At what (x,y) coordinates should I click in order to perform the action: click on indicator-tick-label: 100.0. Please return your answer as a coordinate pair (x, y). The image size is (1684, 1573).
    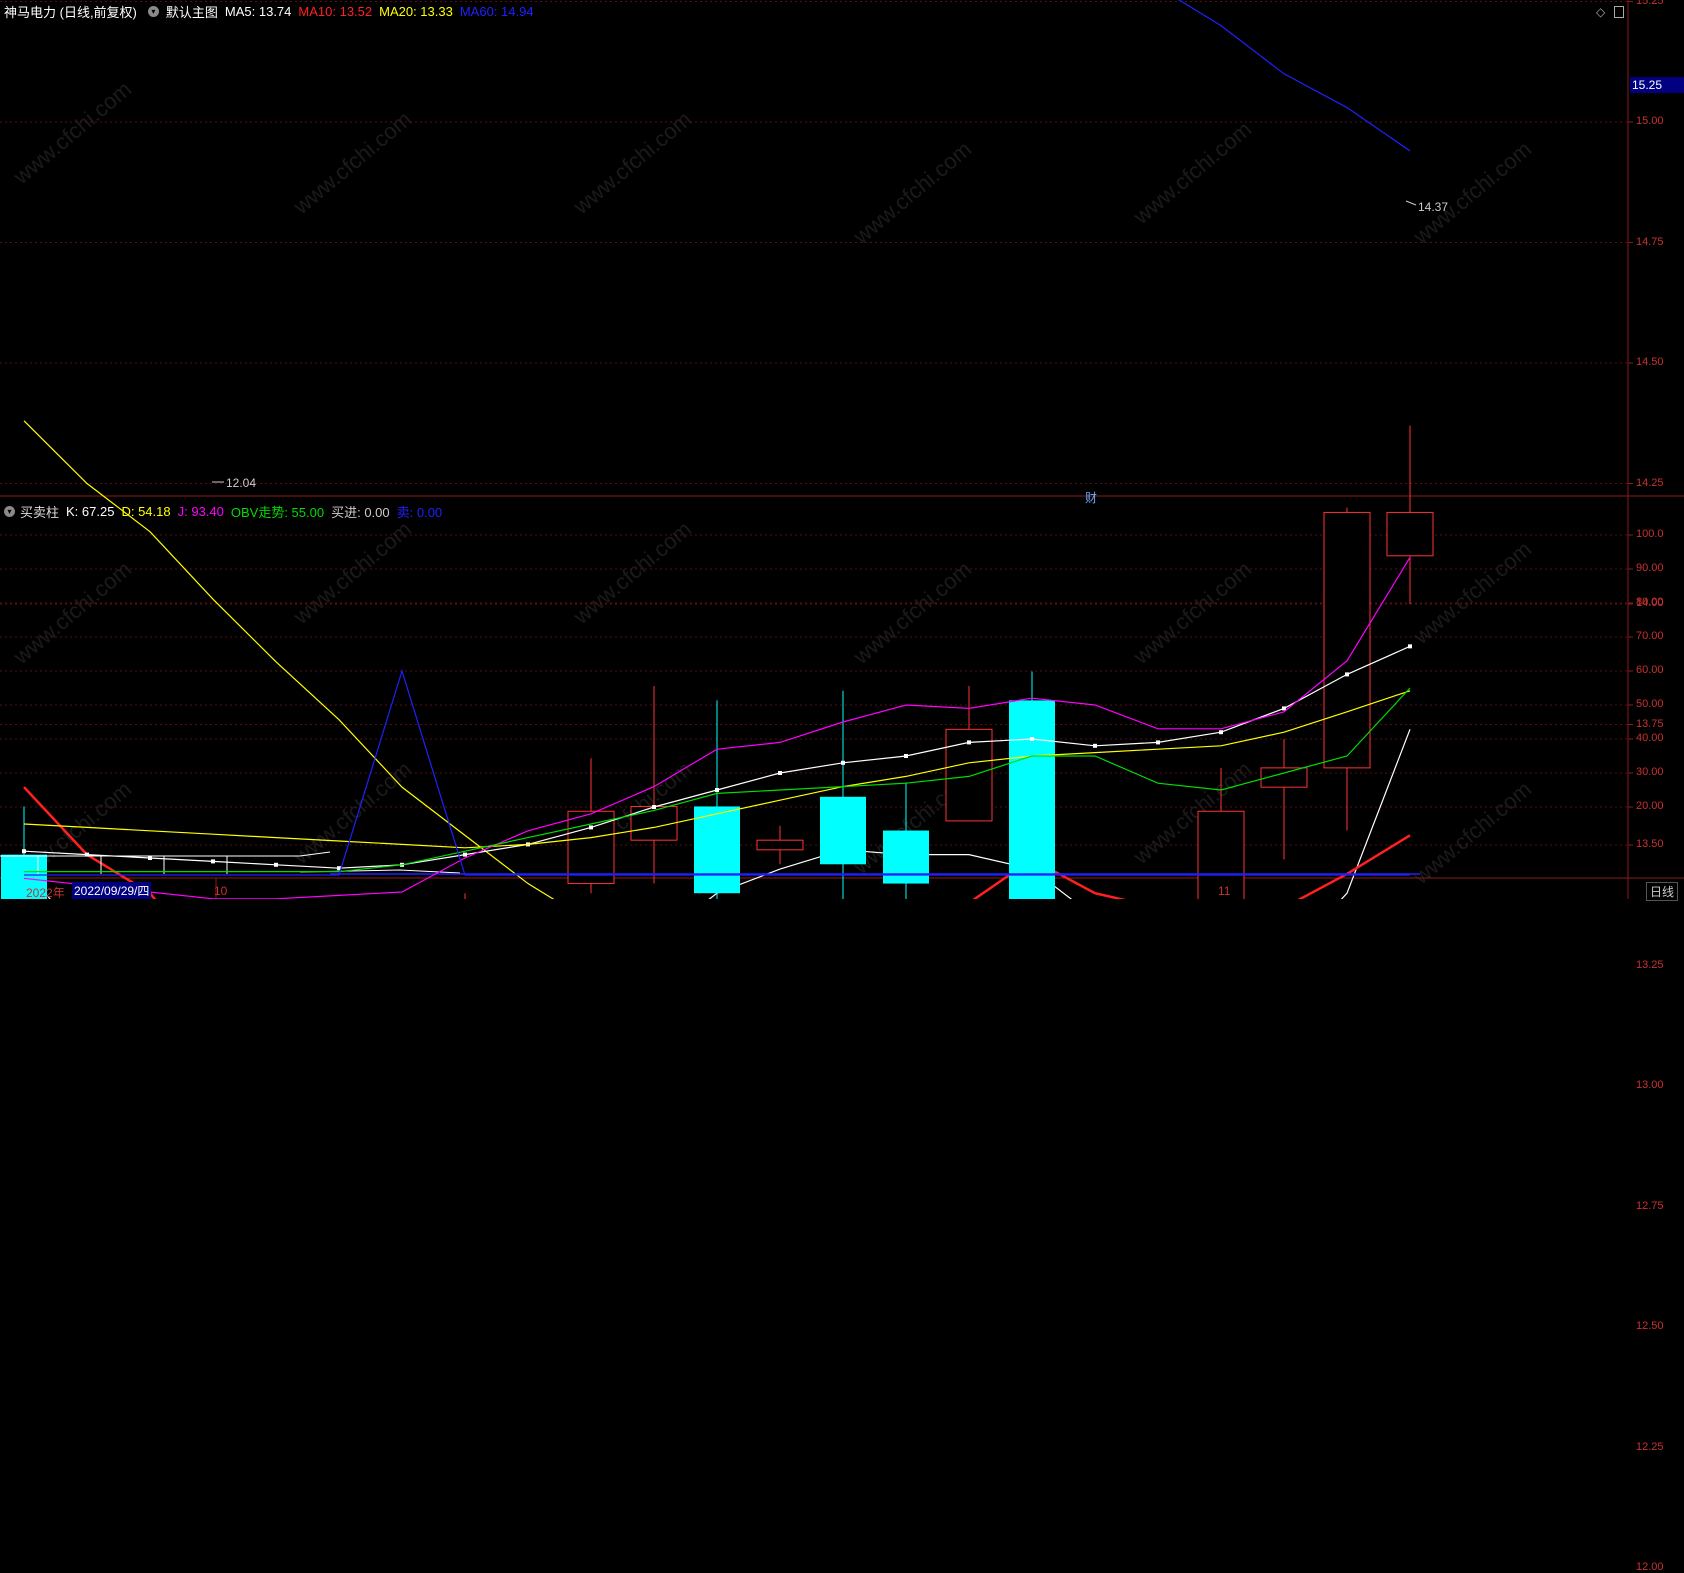
    Looking at the image, I should click on (1650, 534).